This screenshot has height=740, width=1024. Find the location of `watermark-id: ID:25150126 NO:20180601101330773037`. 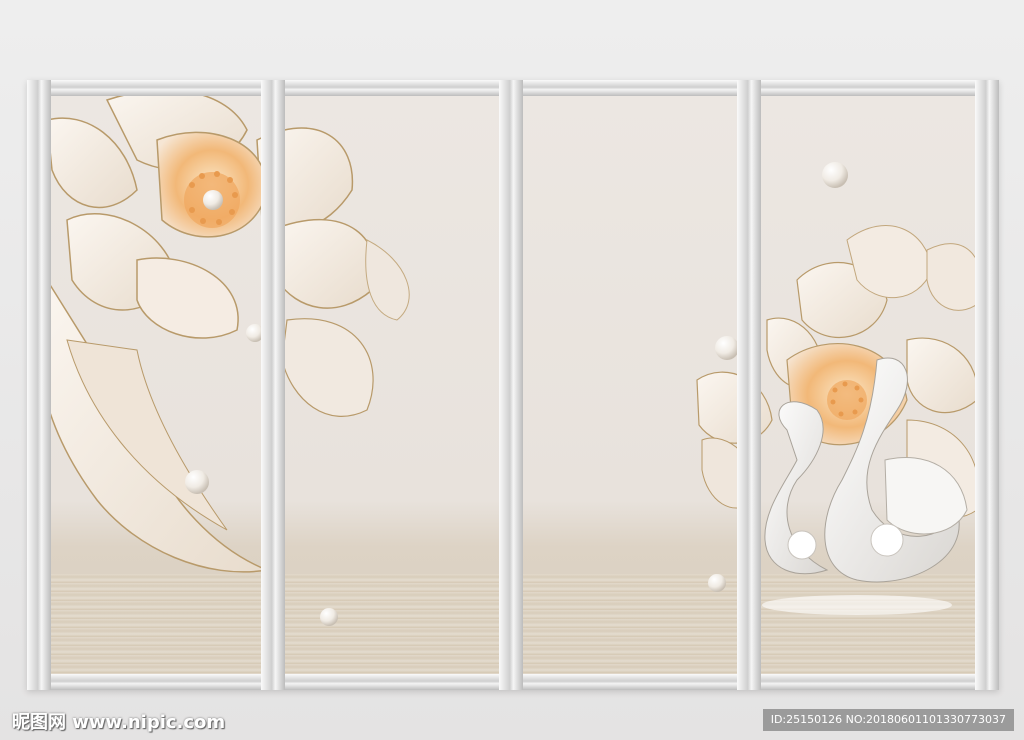

watermark-id: ID:25150126 NO:20180601101330773037 is located at coordinates (888, 720).